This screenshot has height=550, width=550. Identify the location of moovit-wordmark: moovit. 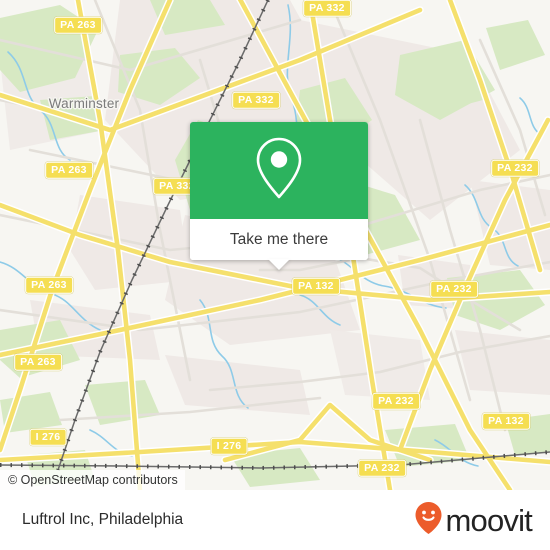
(488, 520).